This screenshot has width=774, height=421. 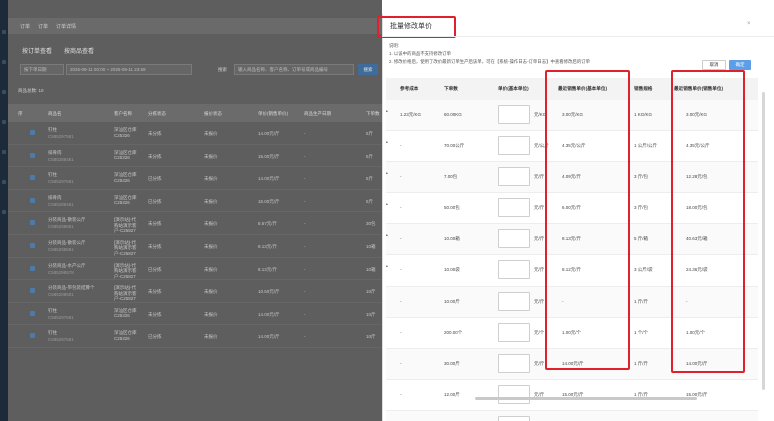 I want to click on breadcrumb-item: 订单详情, so click(x=66, y=26).